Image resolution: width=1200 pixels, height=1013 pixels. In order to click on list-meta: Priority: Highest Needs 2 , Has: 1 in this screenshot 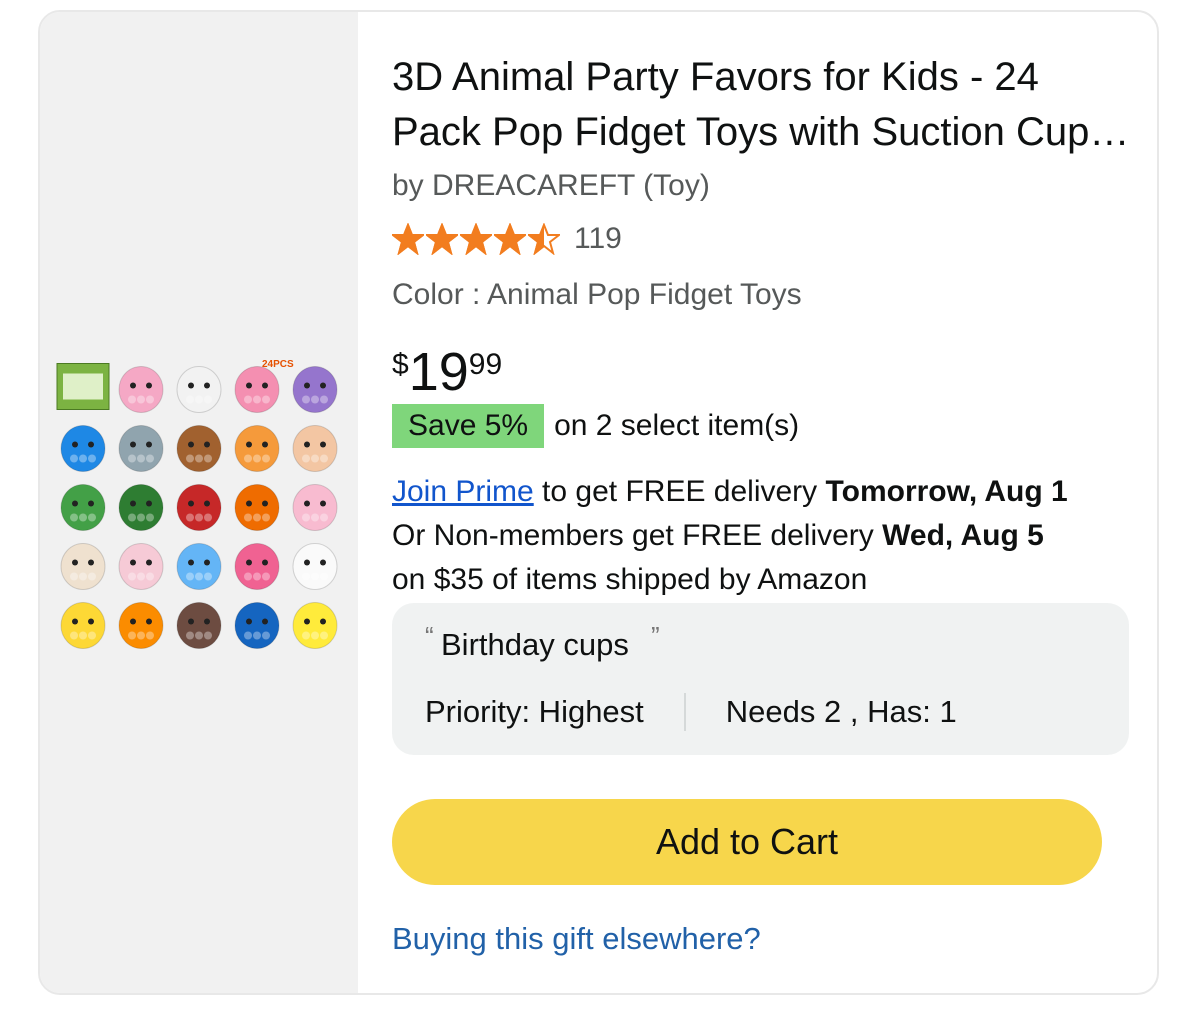, I will do `click(691, 712)`.